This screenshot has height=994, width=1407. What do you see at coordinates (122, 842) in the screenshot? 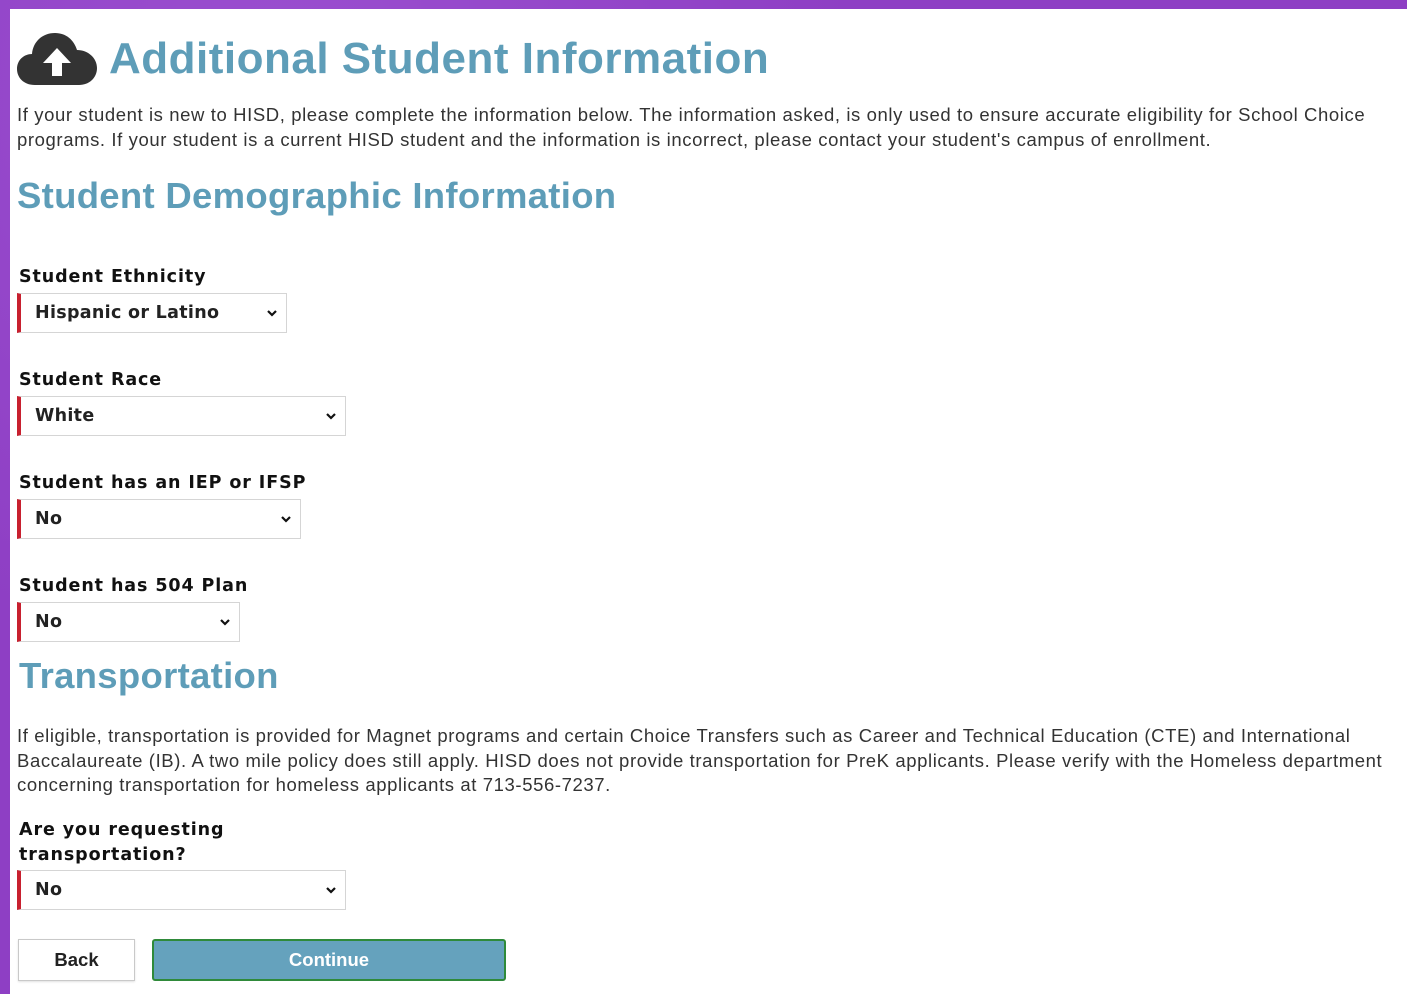
I see `transport-request-label: Are you requesting transportation?` at bounding box center [122, 842].